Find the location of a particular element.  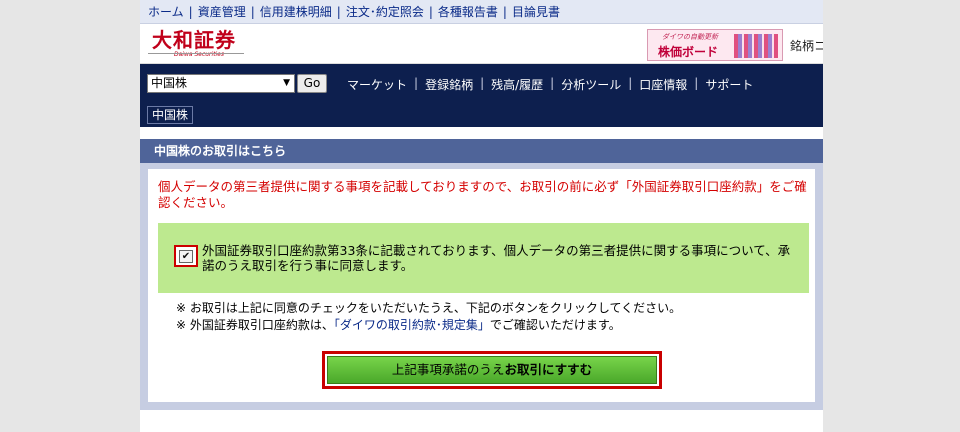

stock-board-banner: ダイワの自動更新 株価ボード is located at coordinates (715, 45).